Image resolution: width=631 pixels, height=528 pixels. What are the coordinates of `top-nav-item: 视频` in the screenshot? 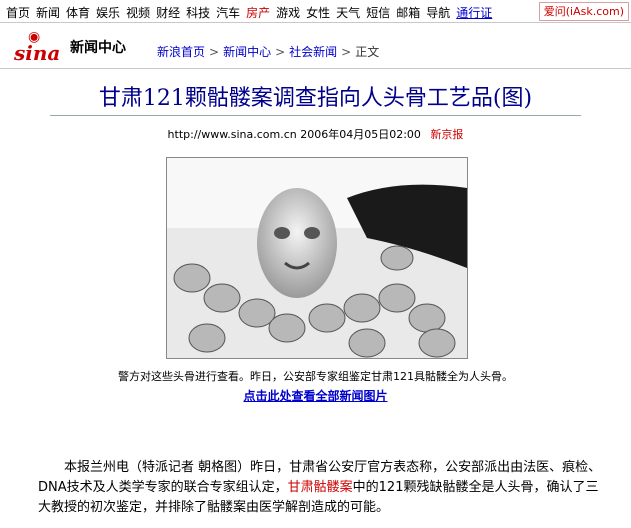 It's located at (138, 13).